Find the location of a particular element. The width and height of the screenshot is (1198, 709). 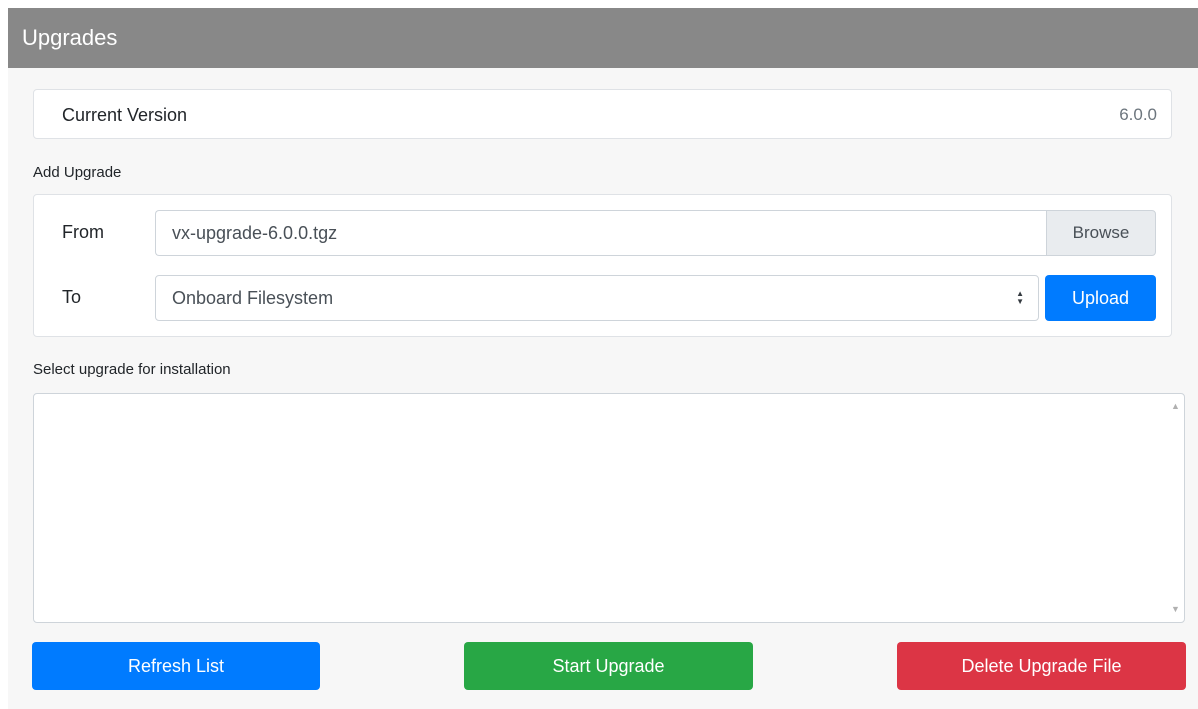

scroll-down-arrow-icon: ▼ is located at coordinates (1175, 609).